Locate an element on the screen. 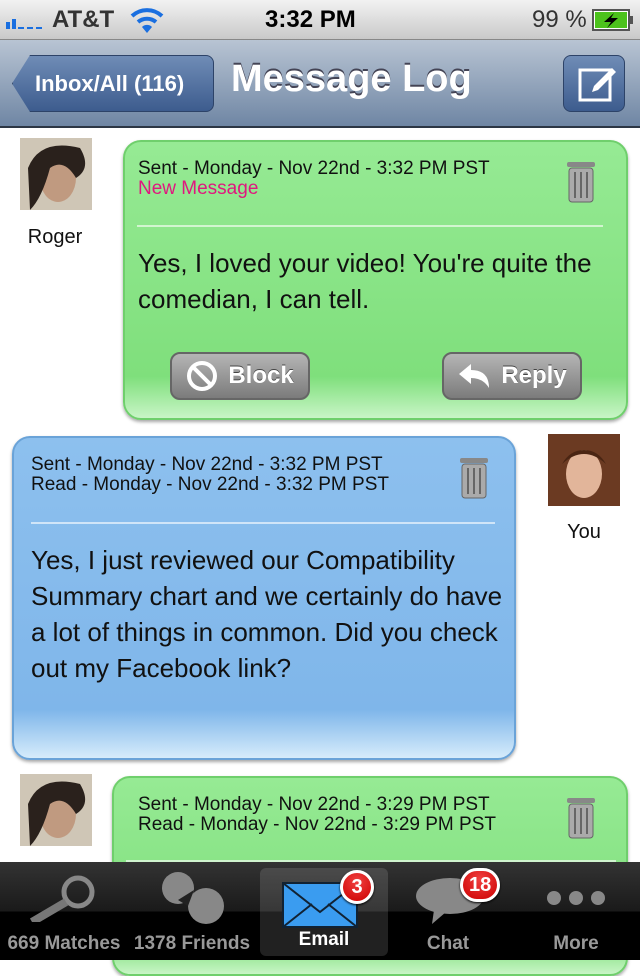 Image resolution: width=640 pixels, height=976 pixels. tab-more: More is located at coordinates (576, 911).